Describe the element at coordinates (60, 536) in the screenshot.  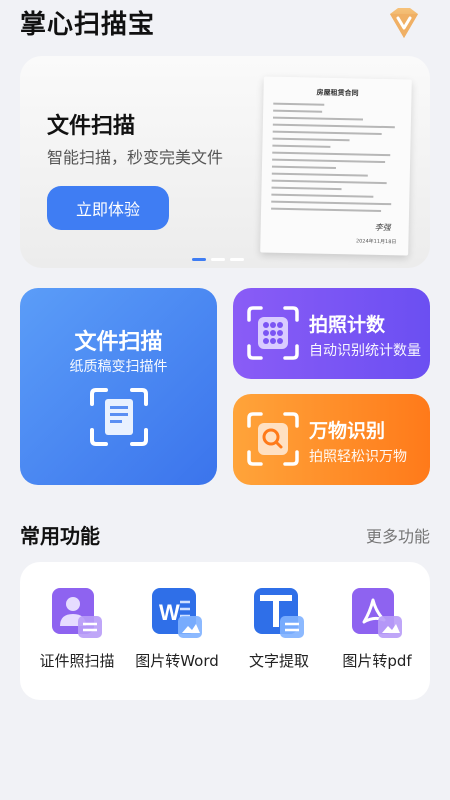
I see `common-functions-title: 常用功能` at that location.